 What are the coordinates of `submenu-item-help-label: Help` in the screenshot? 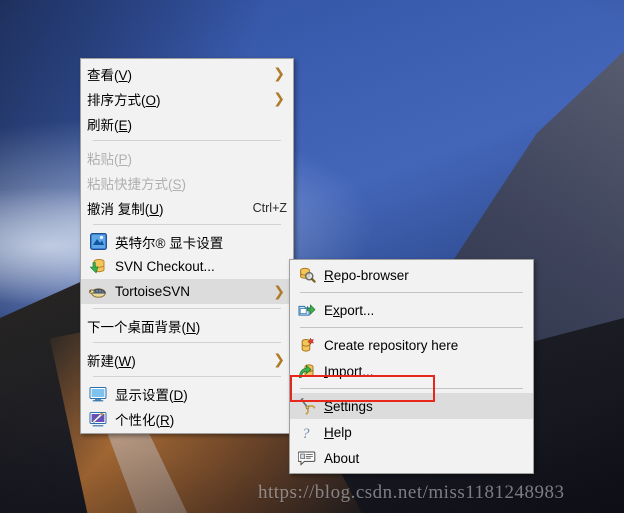 It's located at (338, 432).